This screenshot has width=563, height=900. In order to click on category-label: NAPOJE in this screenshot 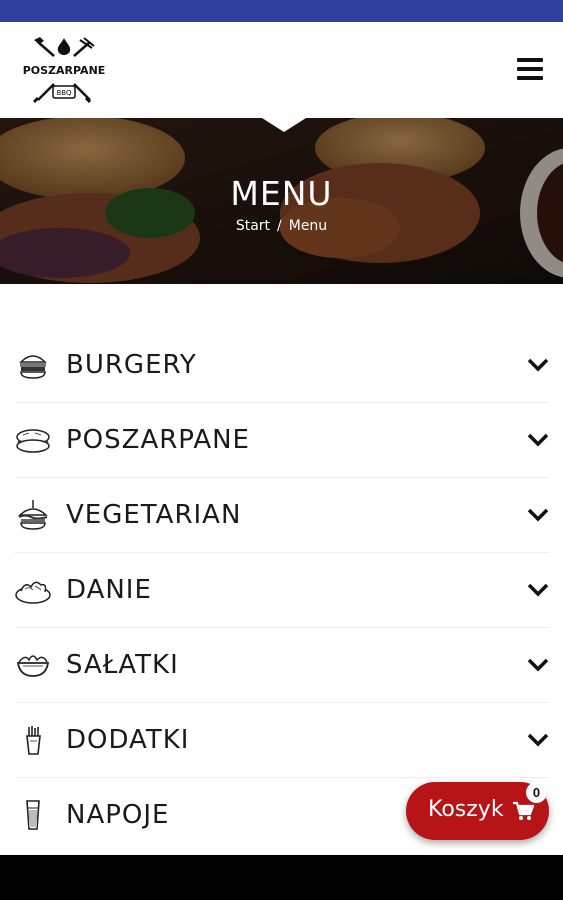, I will do `click(118, 815)`.